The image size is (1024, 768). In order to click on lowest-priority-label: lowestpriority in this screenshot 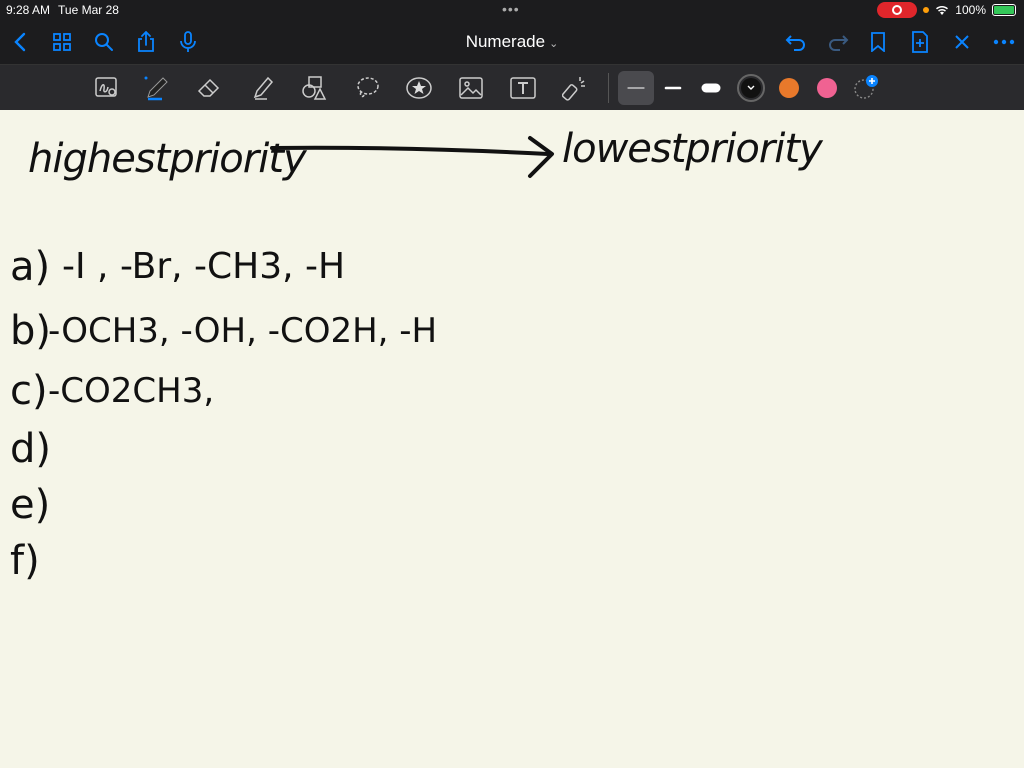, I will do `click(693, 149)`.